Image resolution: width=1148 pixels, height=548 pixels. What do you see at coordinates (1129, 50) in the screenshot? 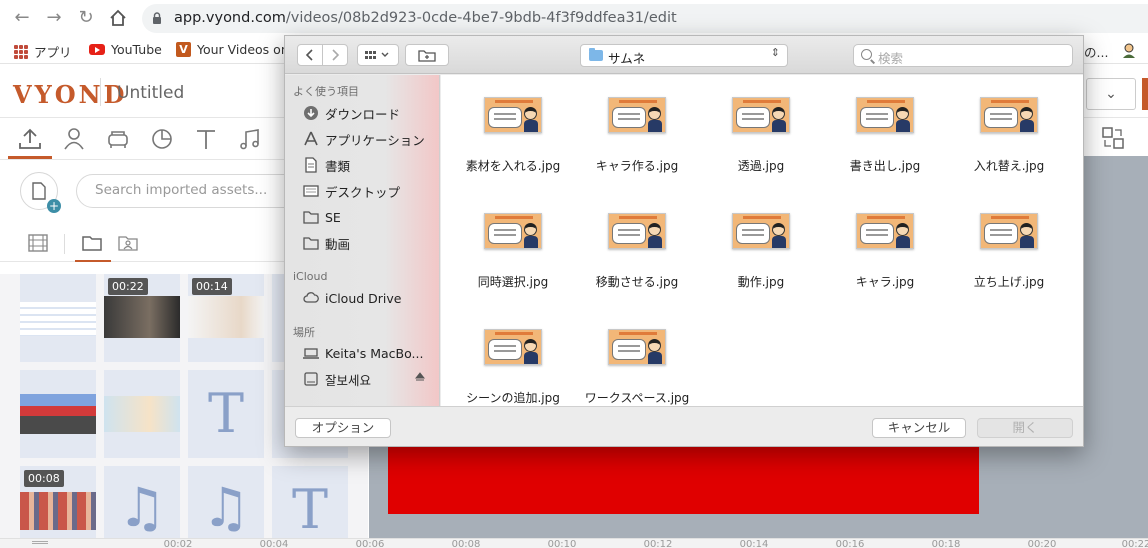
I see `profile-avatar-icon` at bounding box center [1129, 50].